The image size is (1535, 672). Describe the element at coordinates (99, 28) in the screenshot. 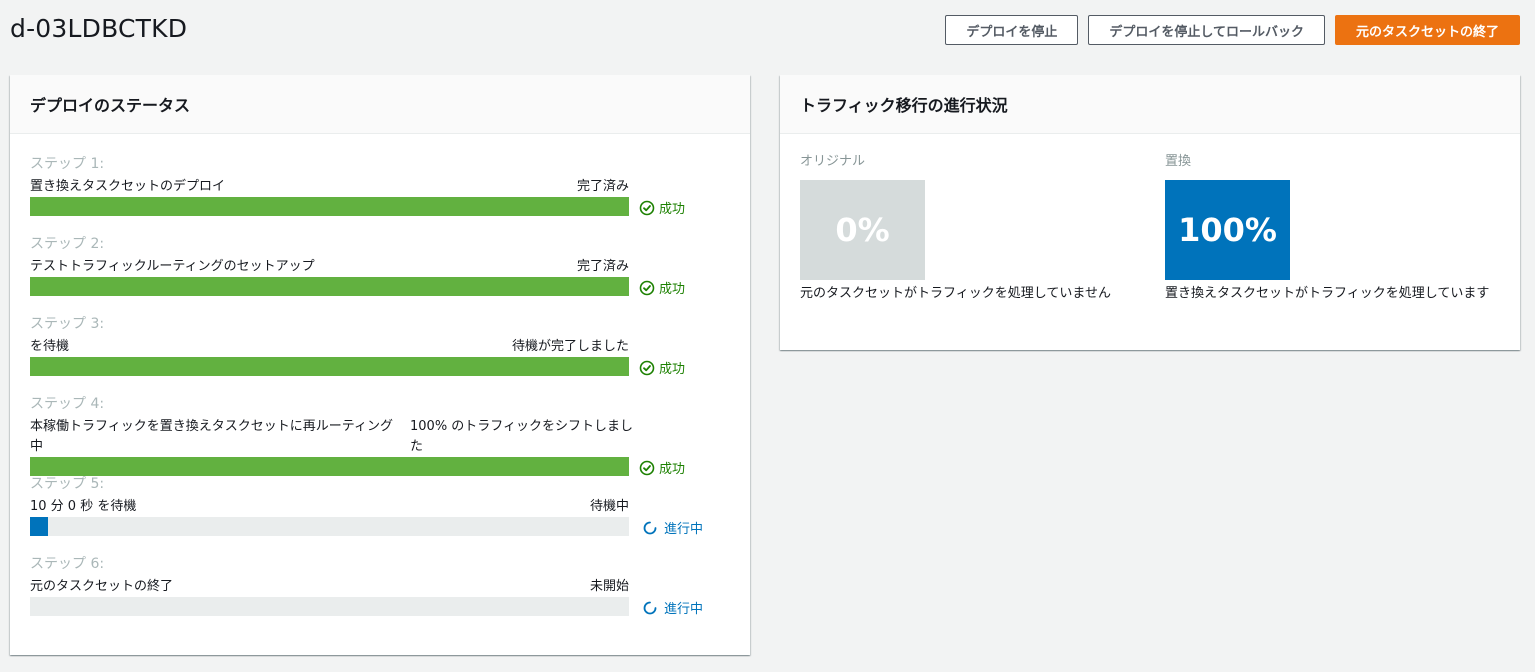

I see `page-title: d-03LDBCTKD` at that location.